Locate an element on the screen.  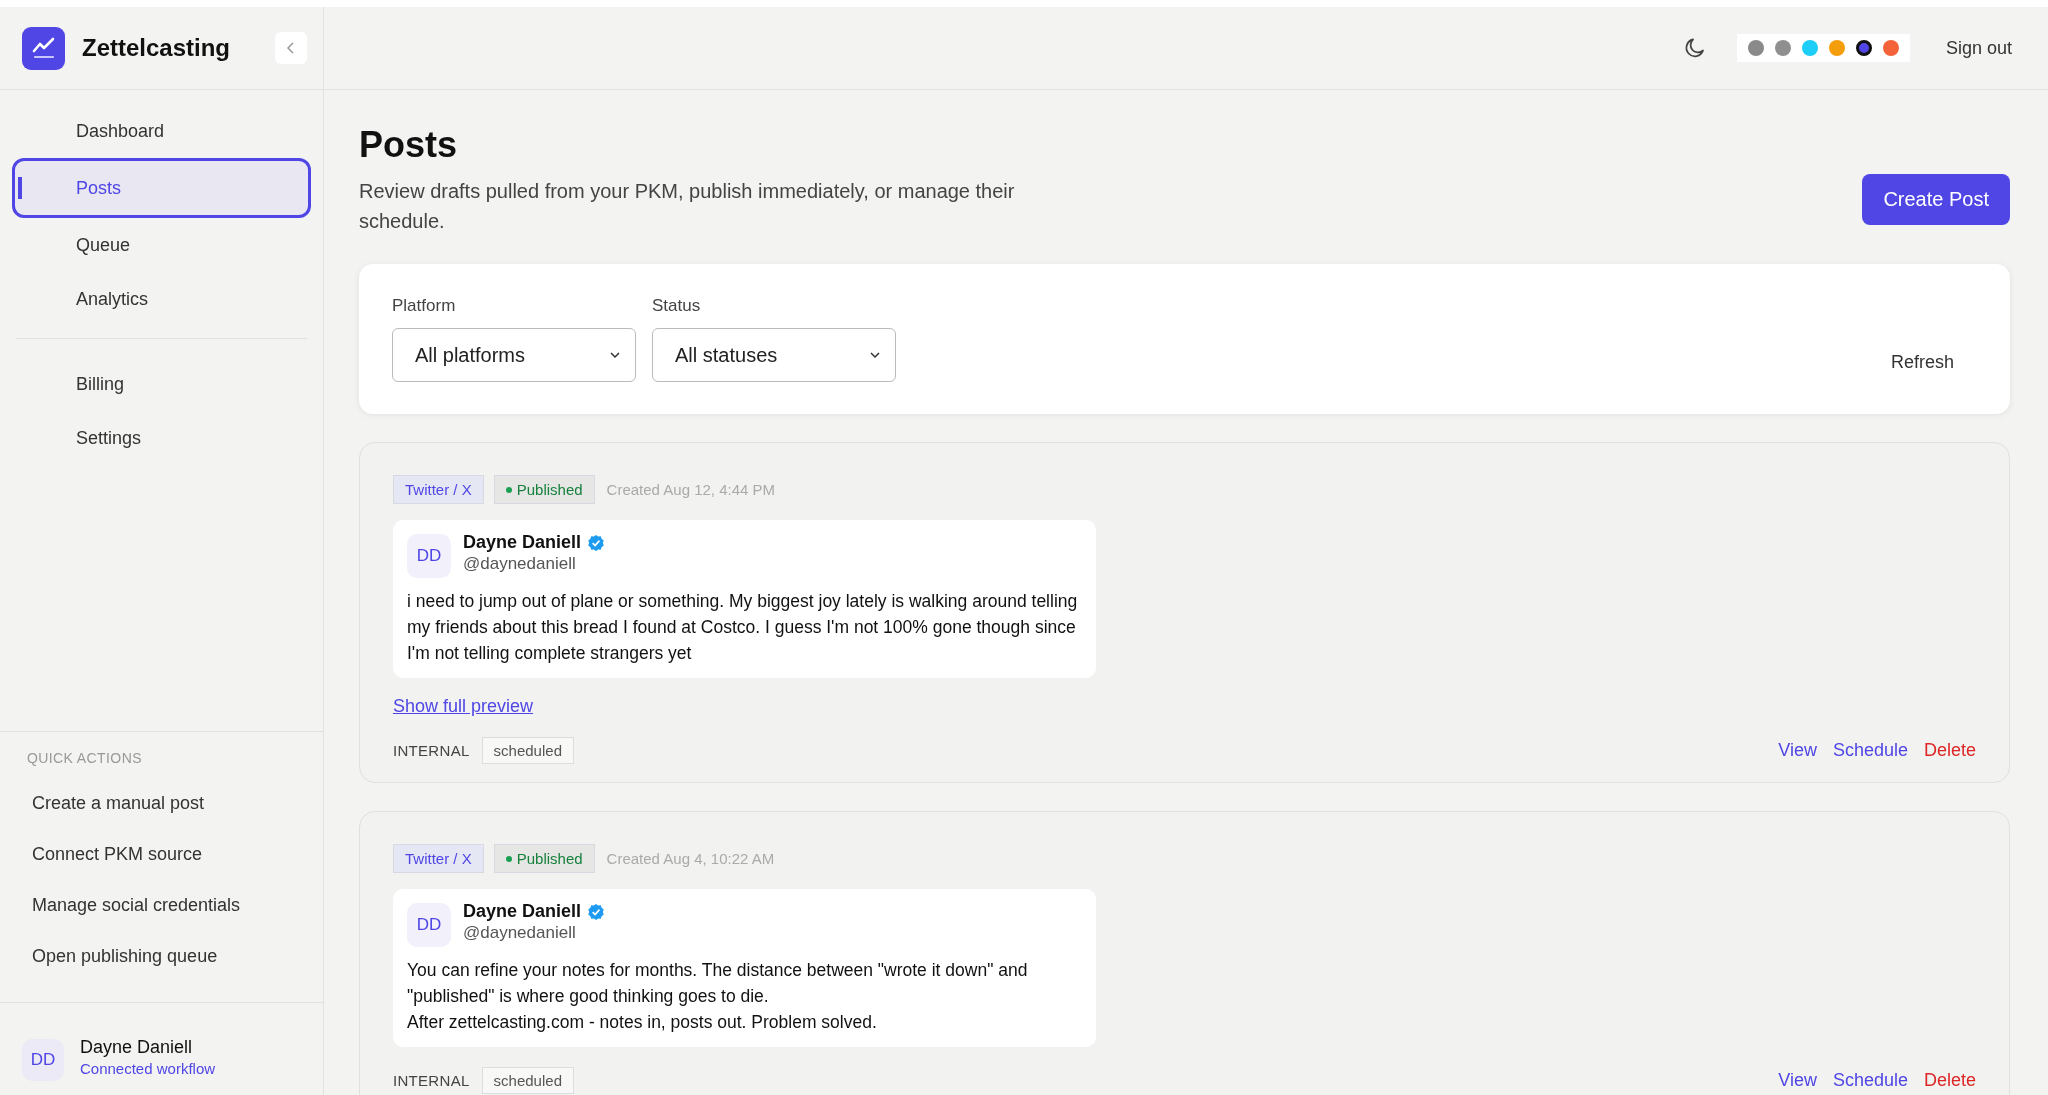
created-date: Created Aug 4, 10:22 AM is located at coordinates (690, 858).